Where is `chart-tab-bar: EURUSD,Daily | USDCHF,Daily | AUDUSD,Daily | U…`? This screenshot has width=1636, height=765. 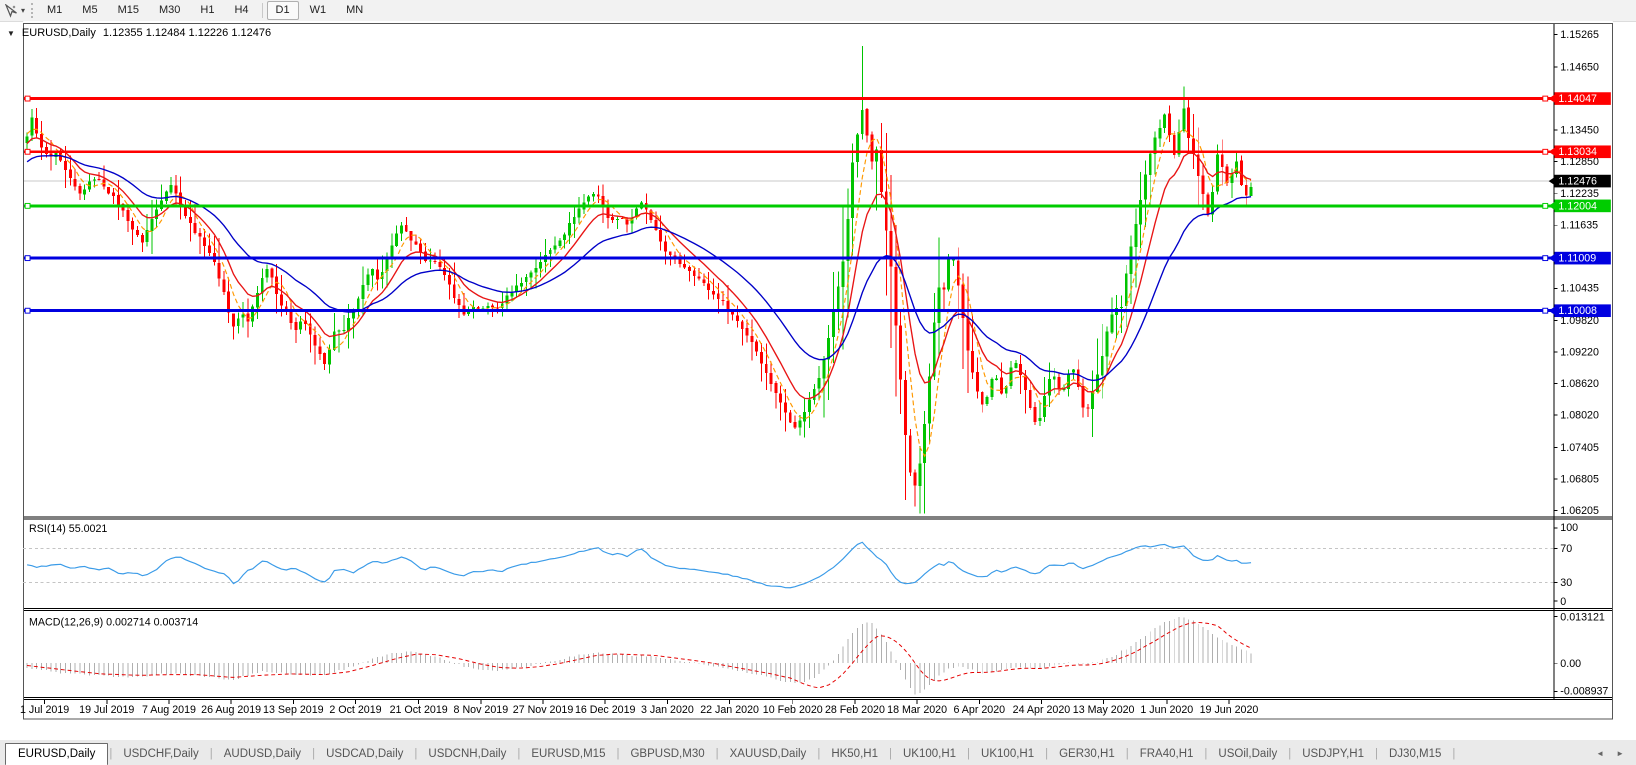
chart-tab-bar: EURUSD,Daily | USDCHF,Daily | AUDUSD,Daily | U… is located at coordinates (818, 752).